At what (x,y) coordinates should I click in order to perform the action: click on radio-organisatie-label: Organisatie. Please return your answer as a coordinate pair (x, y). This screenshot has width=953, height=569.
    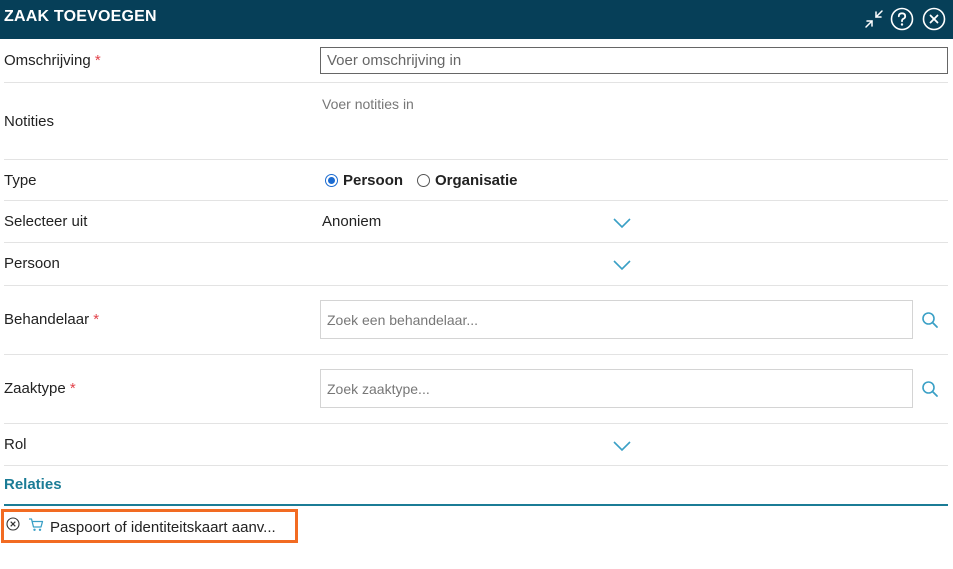
    Looking at the image, I should click on (476, 180).